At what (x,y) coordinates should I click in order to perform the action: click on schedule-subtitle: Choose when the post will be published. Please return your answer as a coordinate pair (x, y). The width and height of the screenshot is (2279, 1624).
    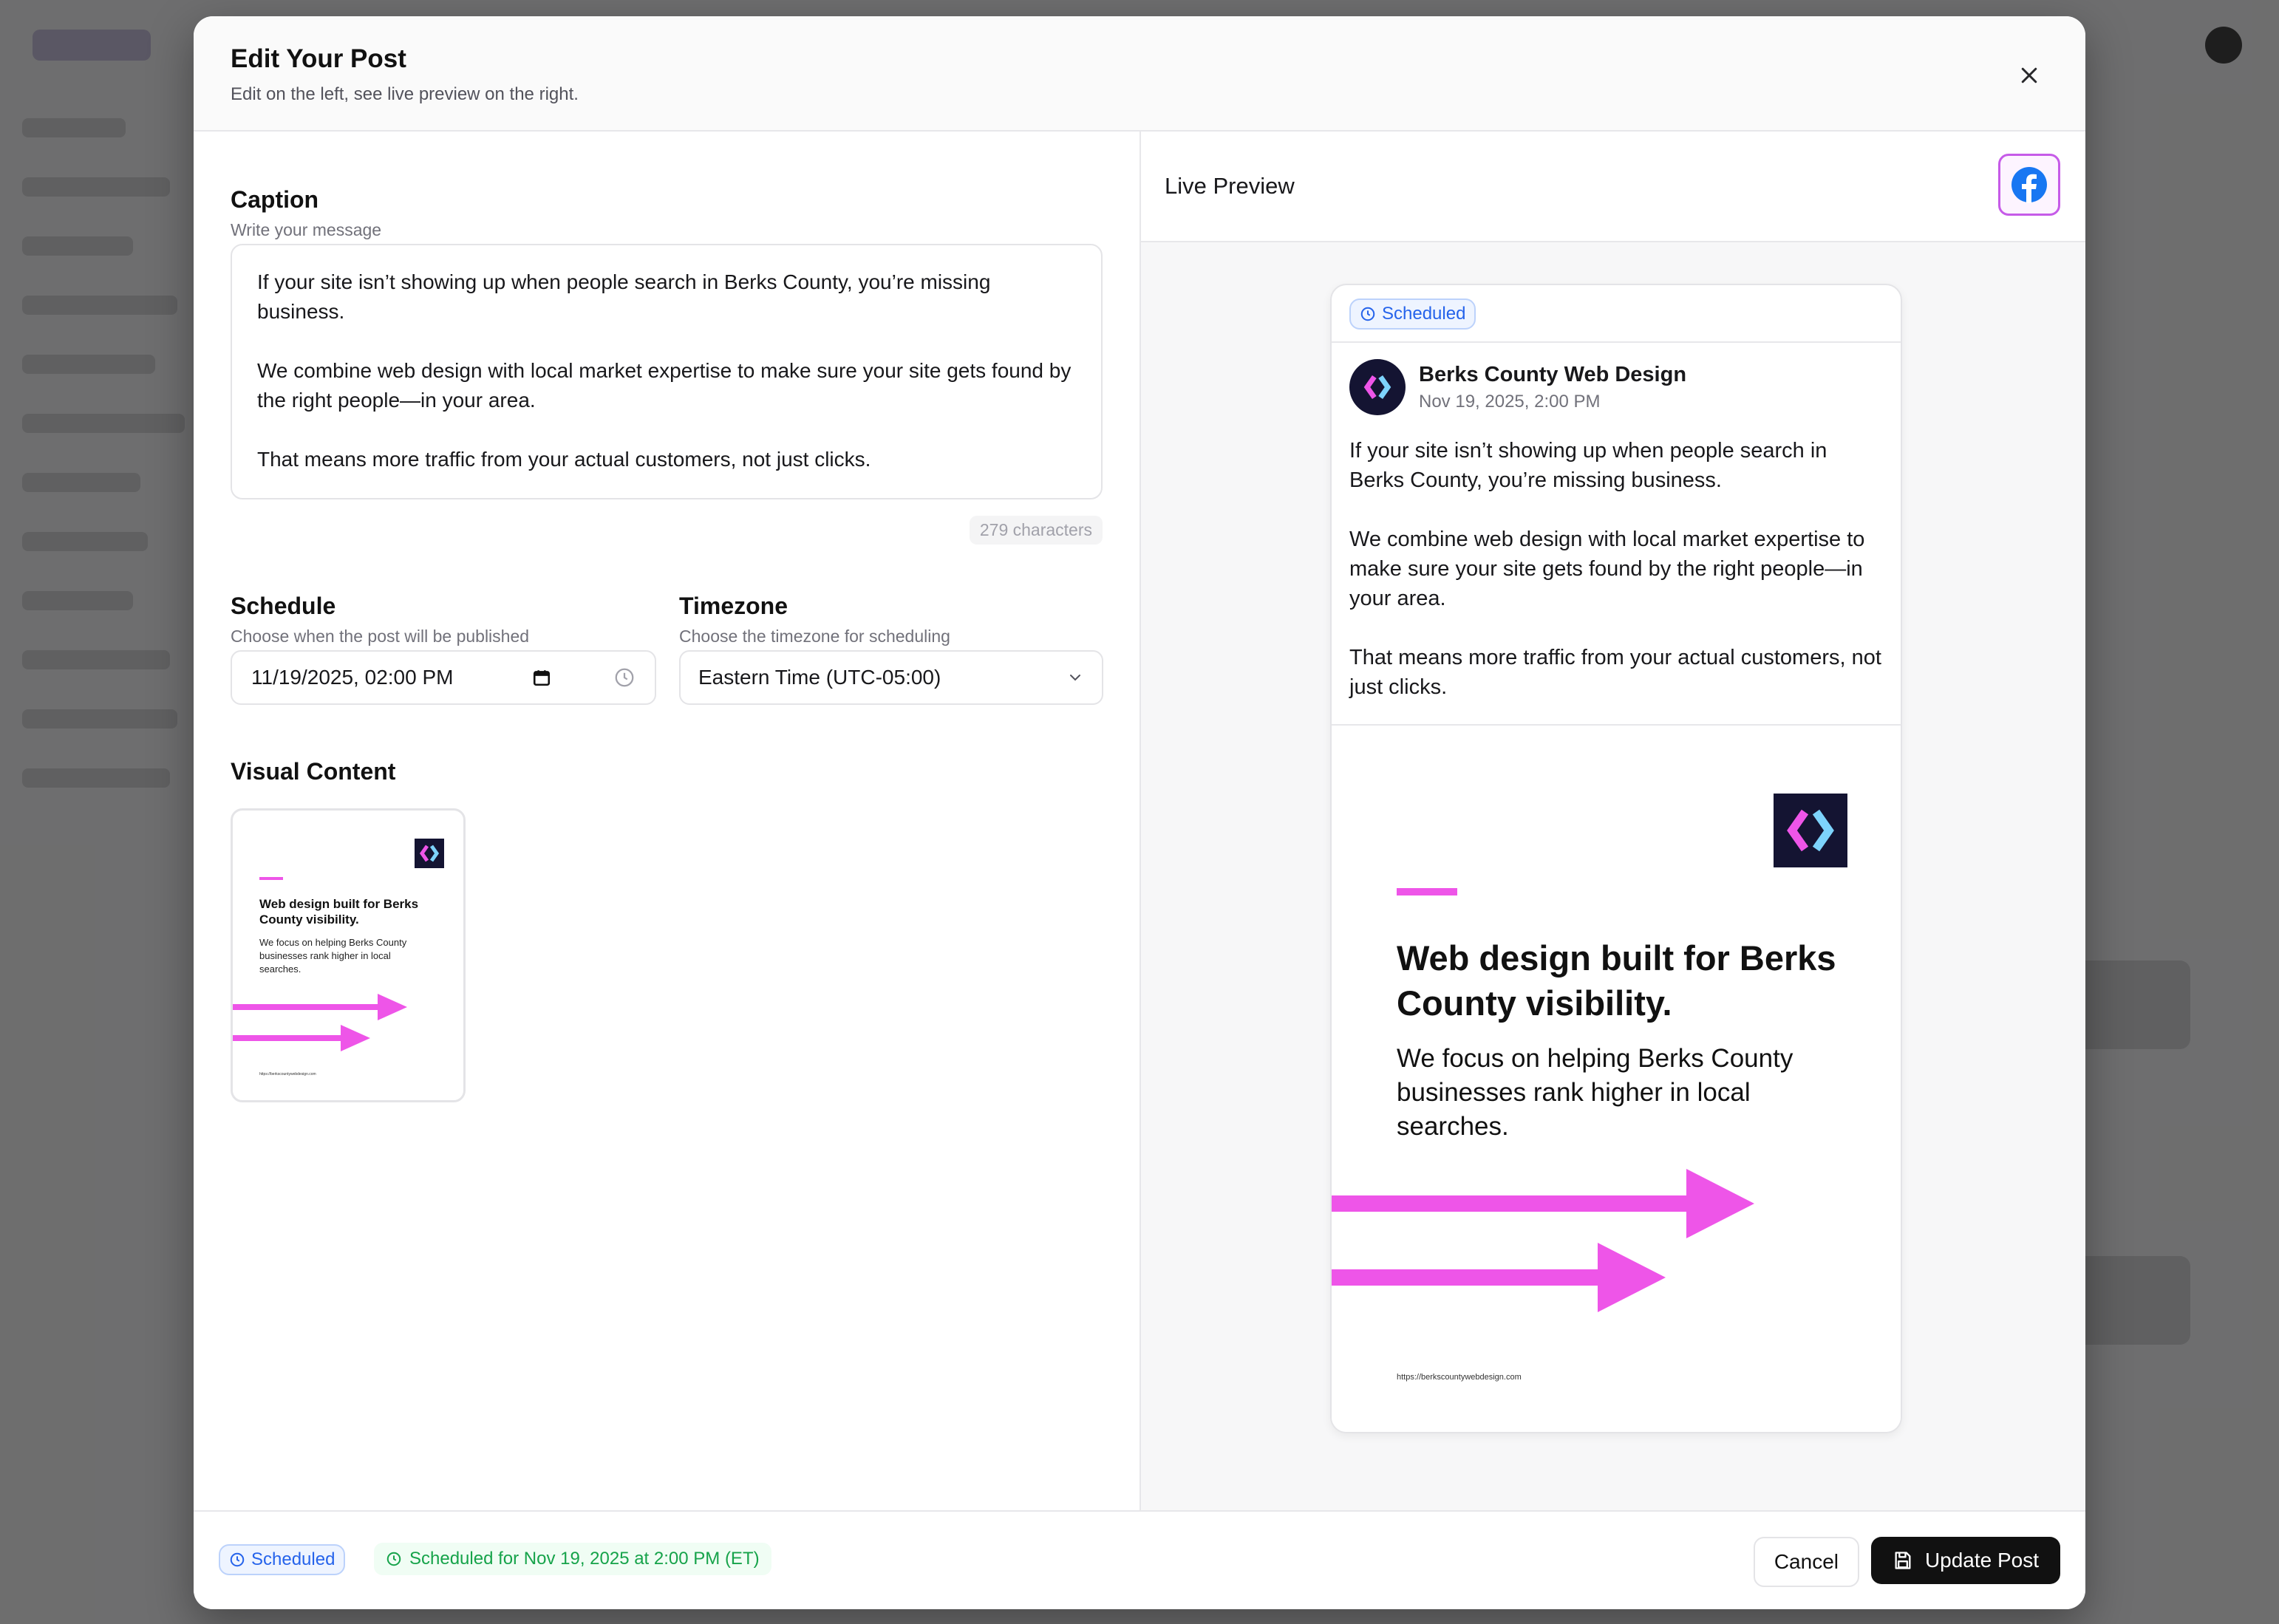
    Looking at the image, I should click on (380, 636).